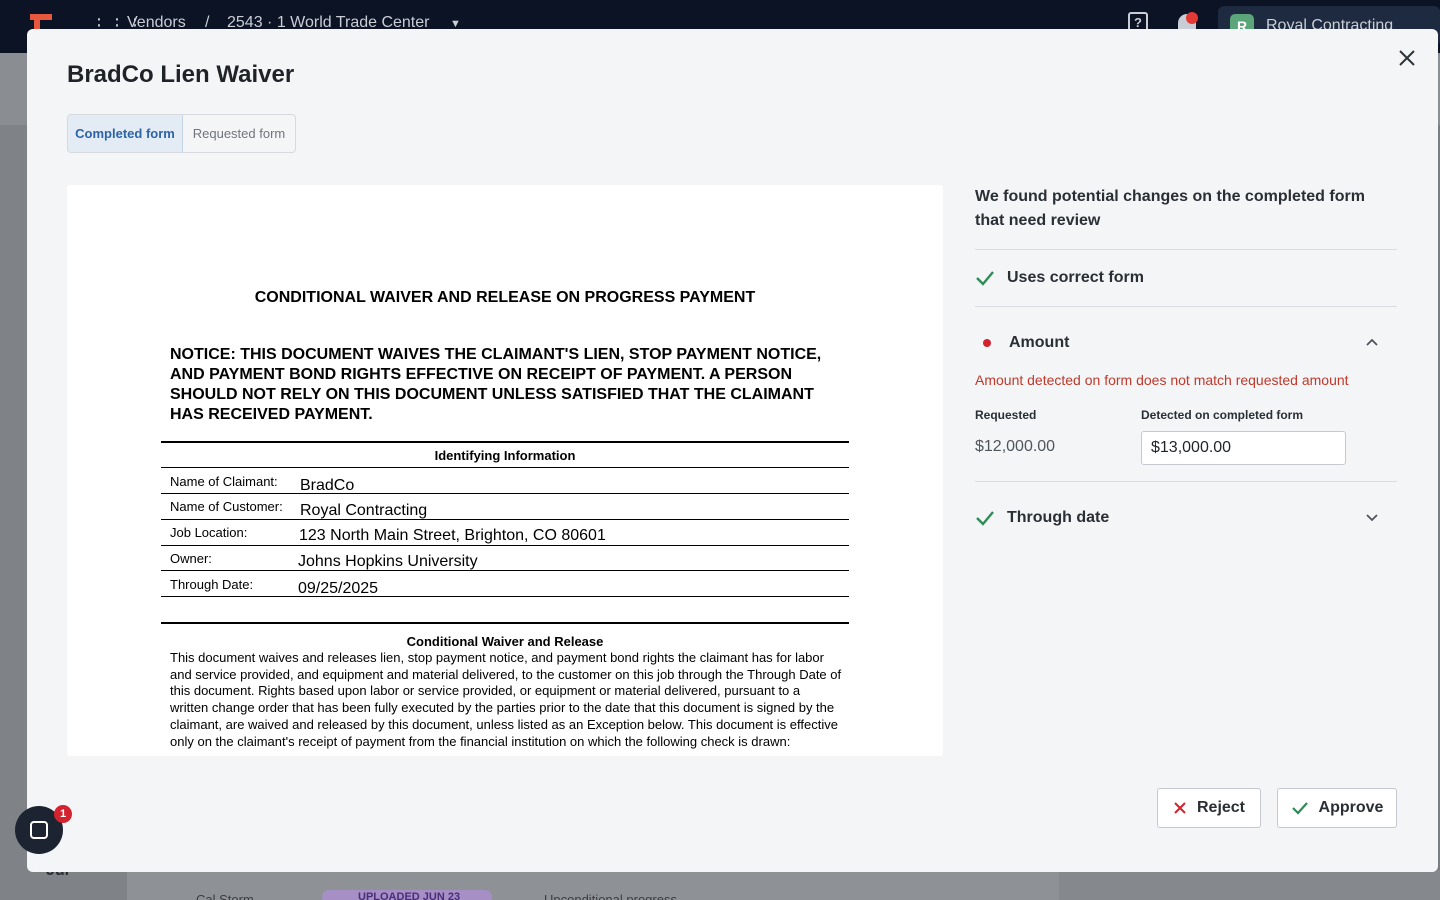 The height and width of the screenshot is (900, 1440). I want to click on detected-amount-input, so click(1243, 448).